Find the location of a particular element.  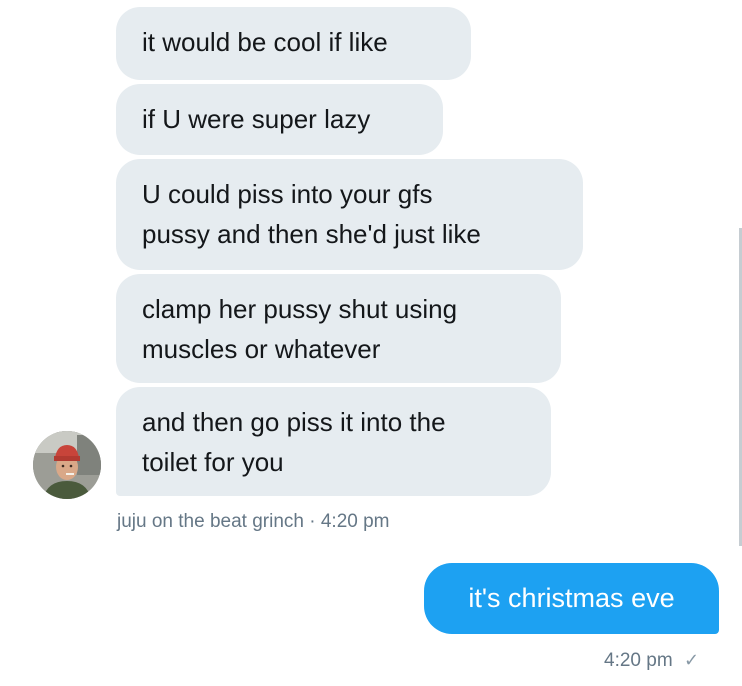

sent-meta: 4:20 pm ✓ is located at coordinates (651, 661).